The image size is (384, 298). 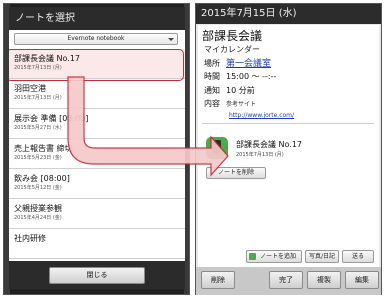 What do you see at coordinates (30, 238) in the screenshot?
I see `note-title: 社内研修` at bounding box center [30, 238].